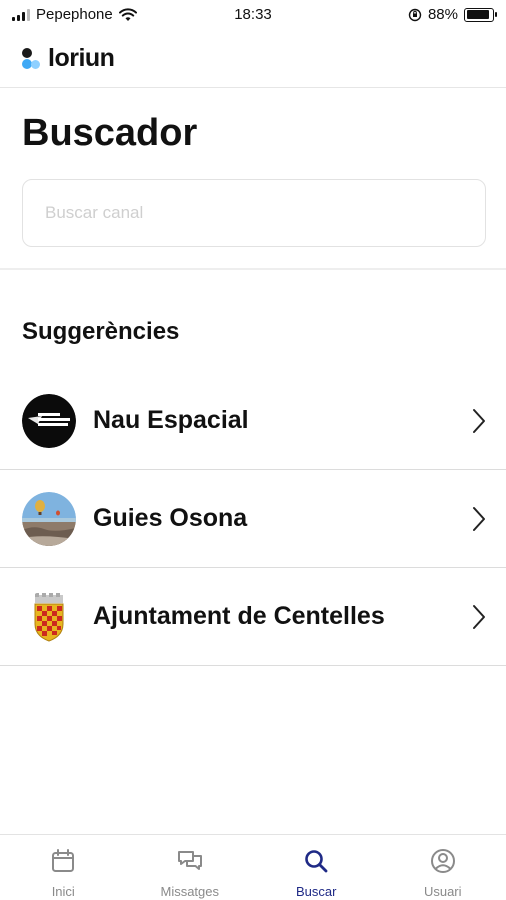 This screenshot has width=506, height=900. What do you see at coordinates (110, 133) in the screenshot?
I see `page-title: Buscador` at bounding box center [110, 133].